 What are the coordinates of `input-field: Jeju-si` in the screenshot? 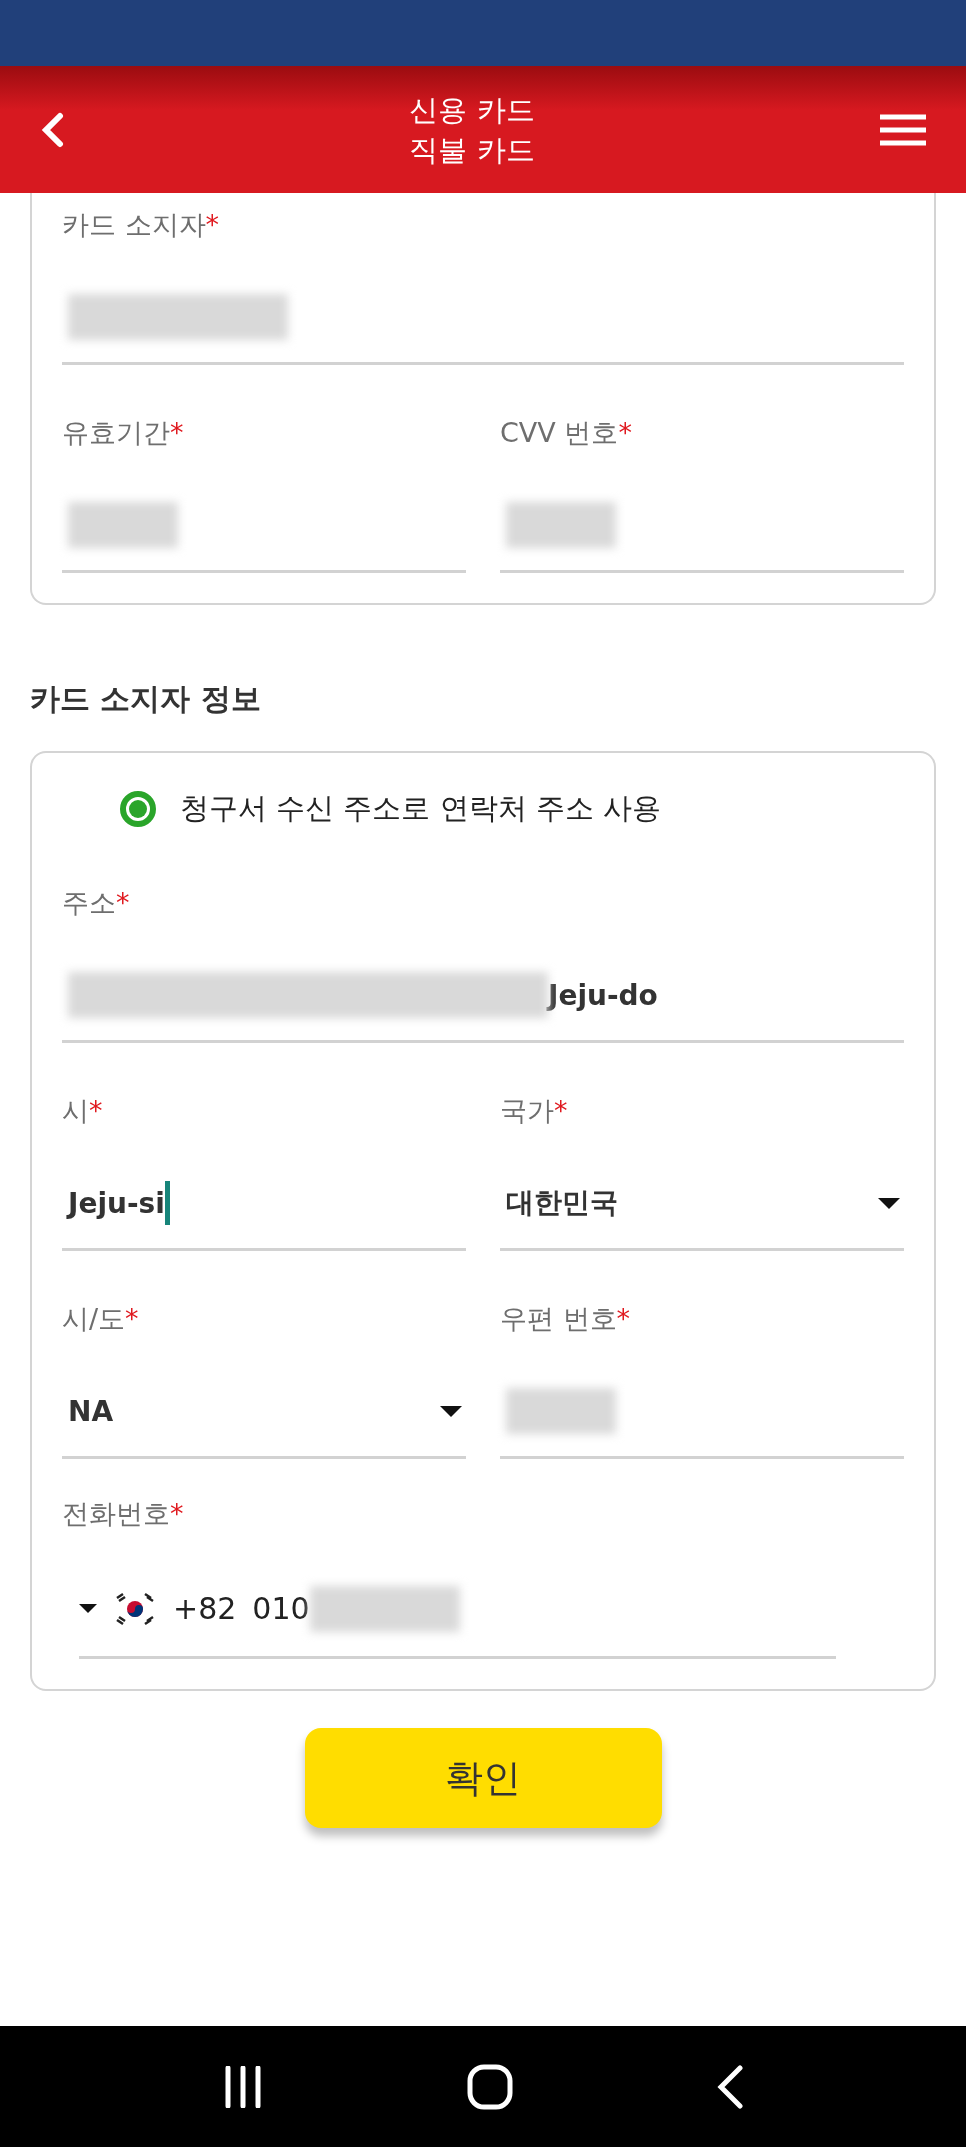 It's located at (264, 1204).